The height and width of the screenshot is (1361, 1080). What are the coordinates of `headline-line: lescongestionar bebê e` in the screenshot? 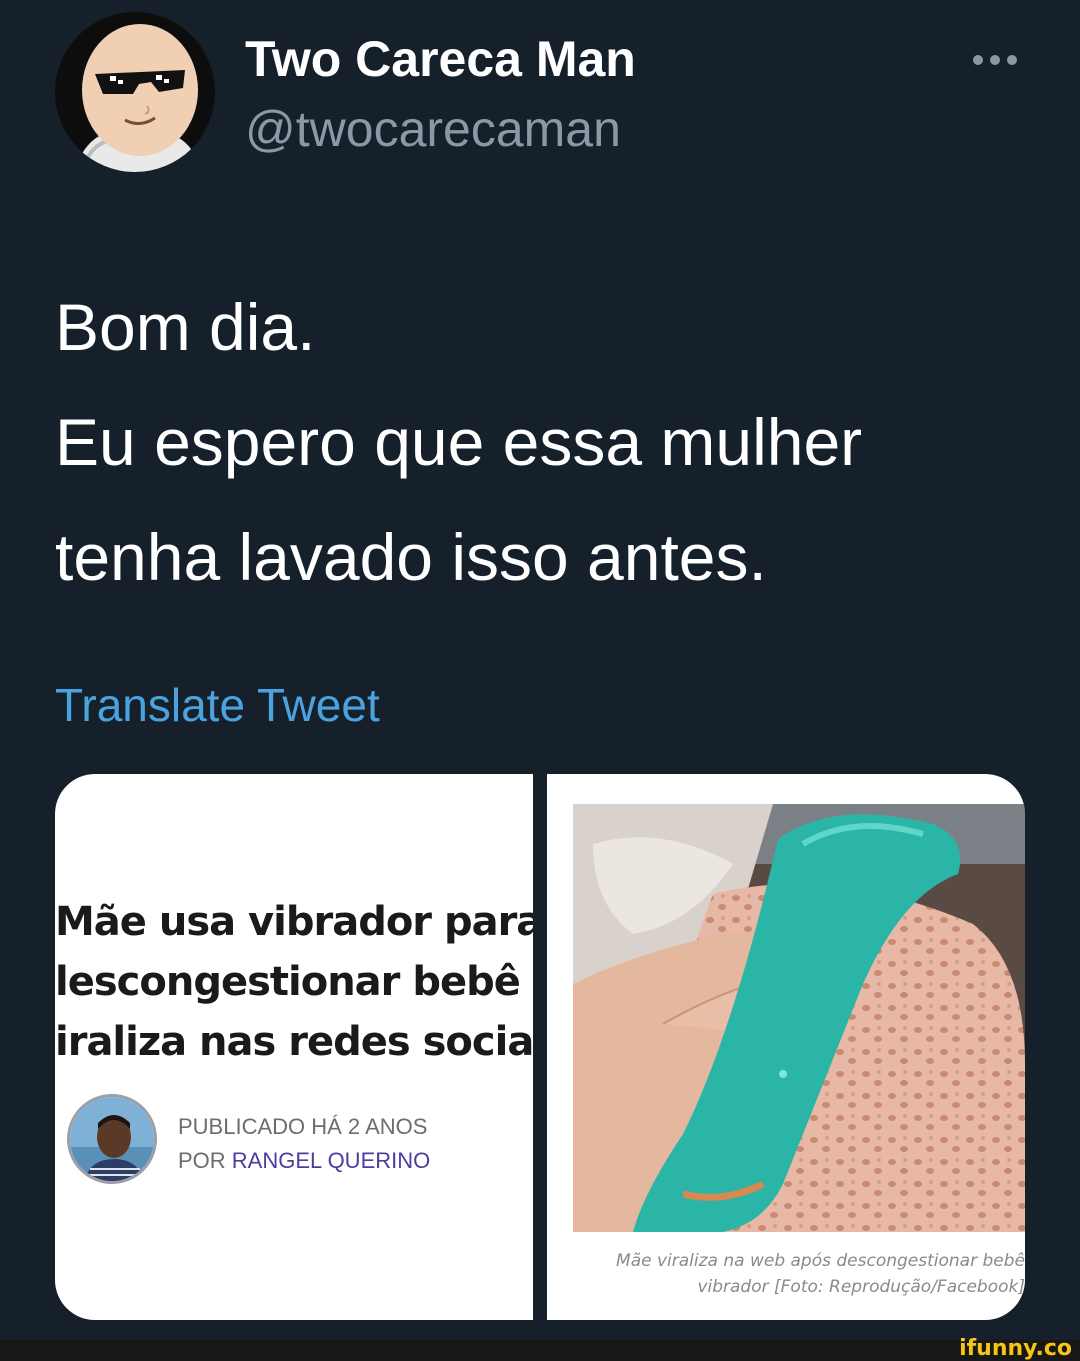 It's located at (294, 982).